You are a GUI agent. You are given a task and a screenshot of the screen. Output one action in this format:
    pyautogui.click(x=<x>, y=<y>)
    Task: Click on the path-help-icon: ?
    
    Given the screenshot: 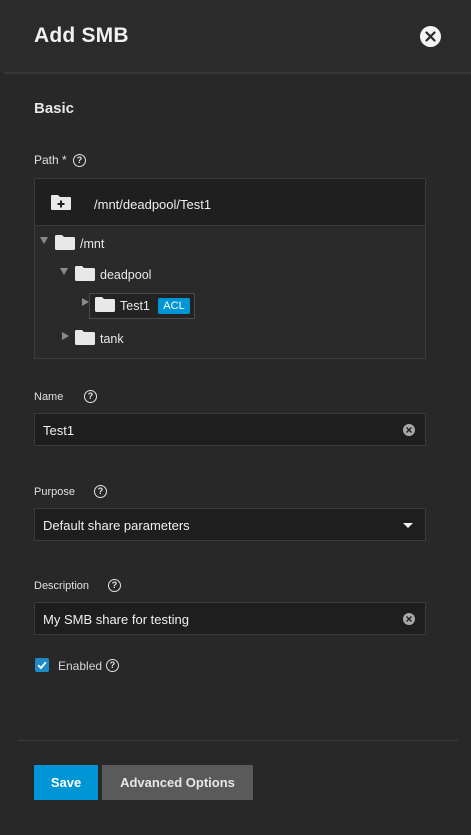 What is the action you would take?
    pyautogui.click(x=79, y=160)
    